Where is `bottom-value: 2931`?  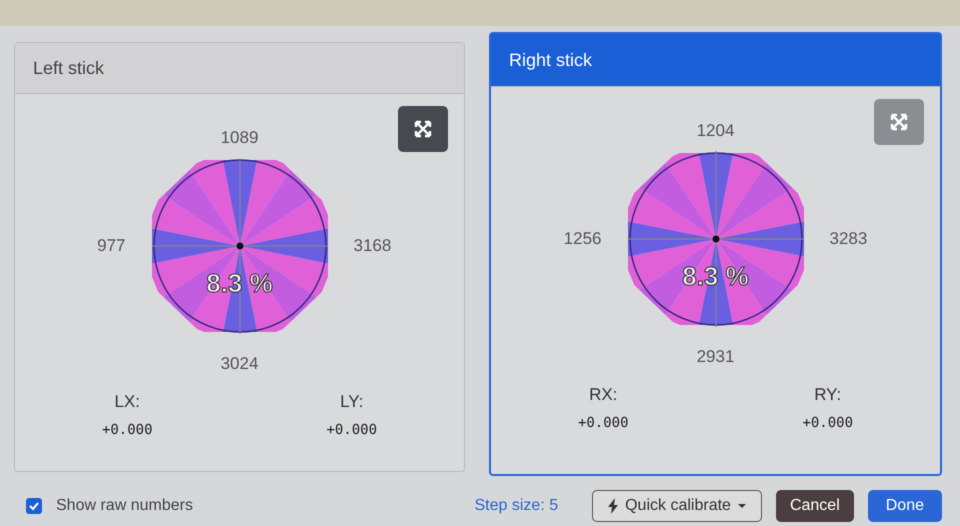
bottom-value: 2931 is located at coordinates (715, 357).